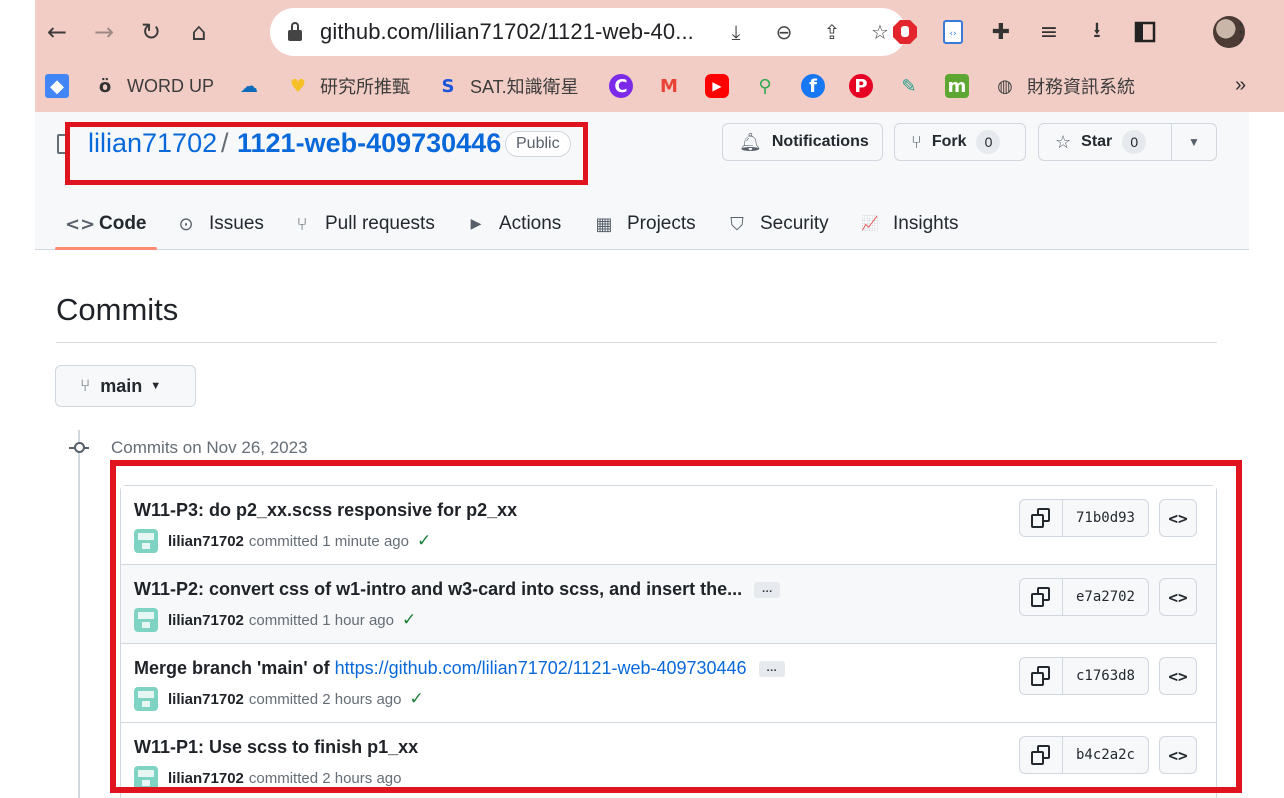 The width and height of the screenshot is (1284, 798). What do you see at coordinates (988, 142) in the screenshot?
I see `fork-count: 0` at bounding box center [988, 142].